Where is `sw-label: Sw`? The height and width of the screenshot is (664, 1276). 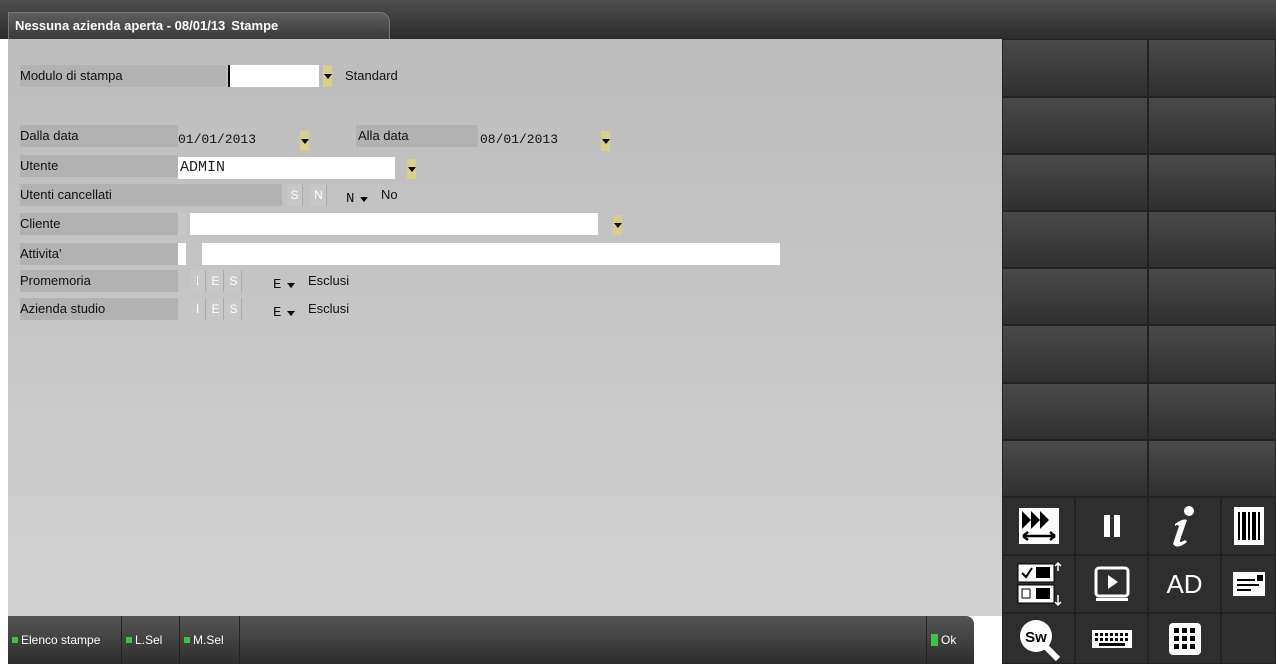
sw-label: Sw is located at coordinates (1036, 637).